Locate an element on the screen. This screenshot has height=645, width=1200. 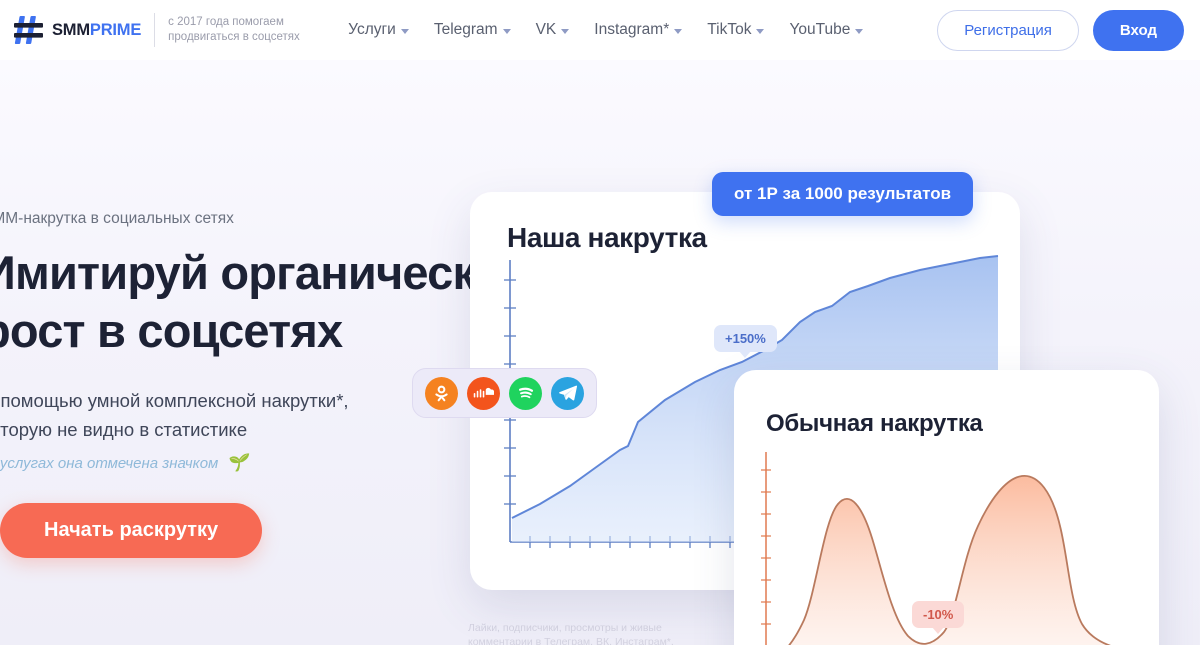
hash-icon is located at coordinates (29, 30).